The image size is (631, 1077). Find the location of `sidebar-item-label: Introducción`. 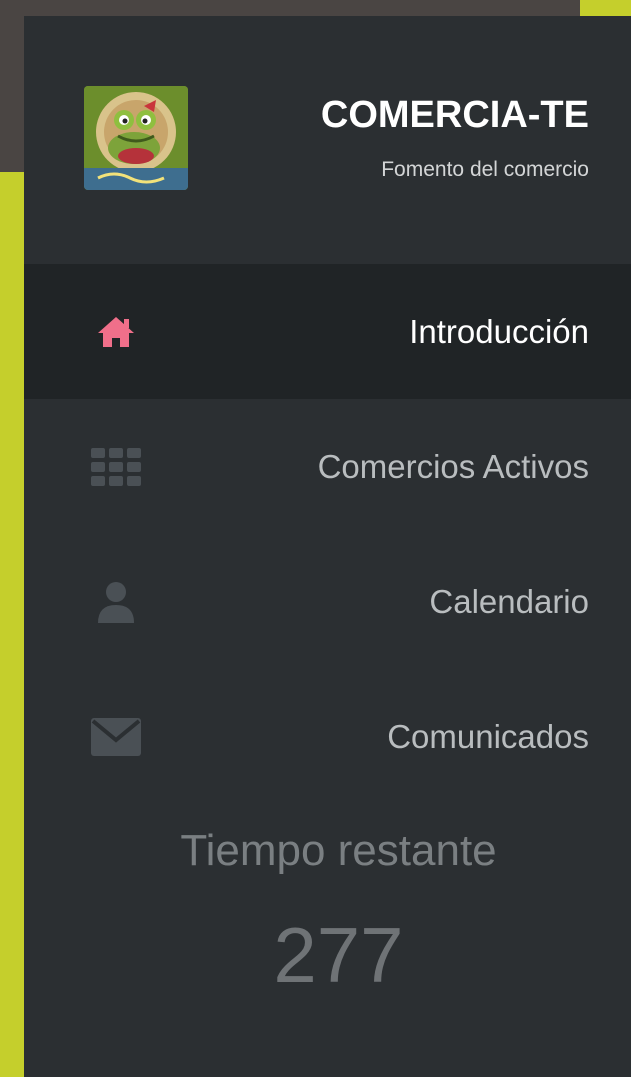

sidebar-item-label: Introducción is located at coordinates (499, 331).